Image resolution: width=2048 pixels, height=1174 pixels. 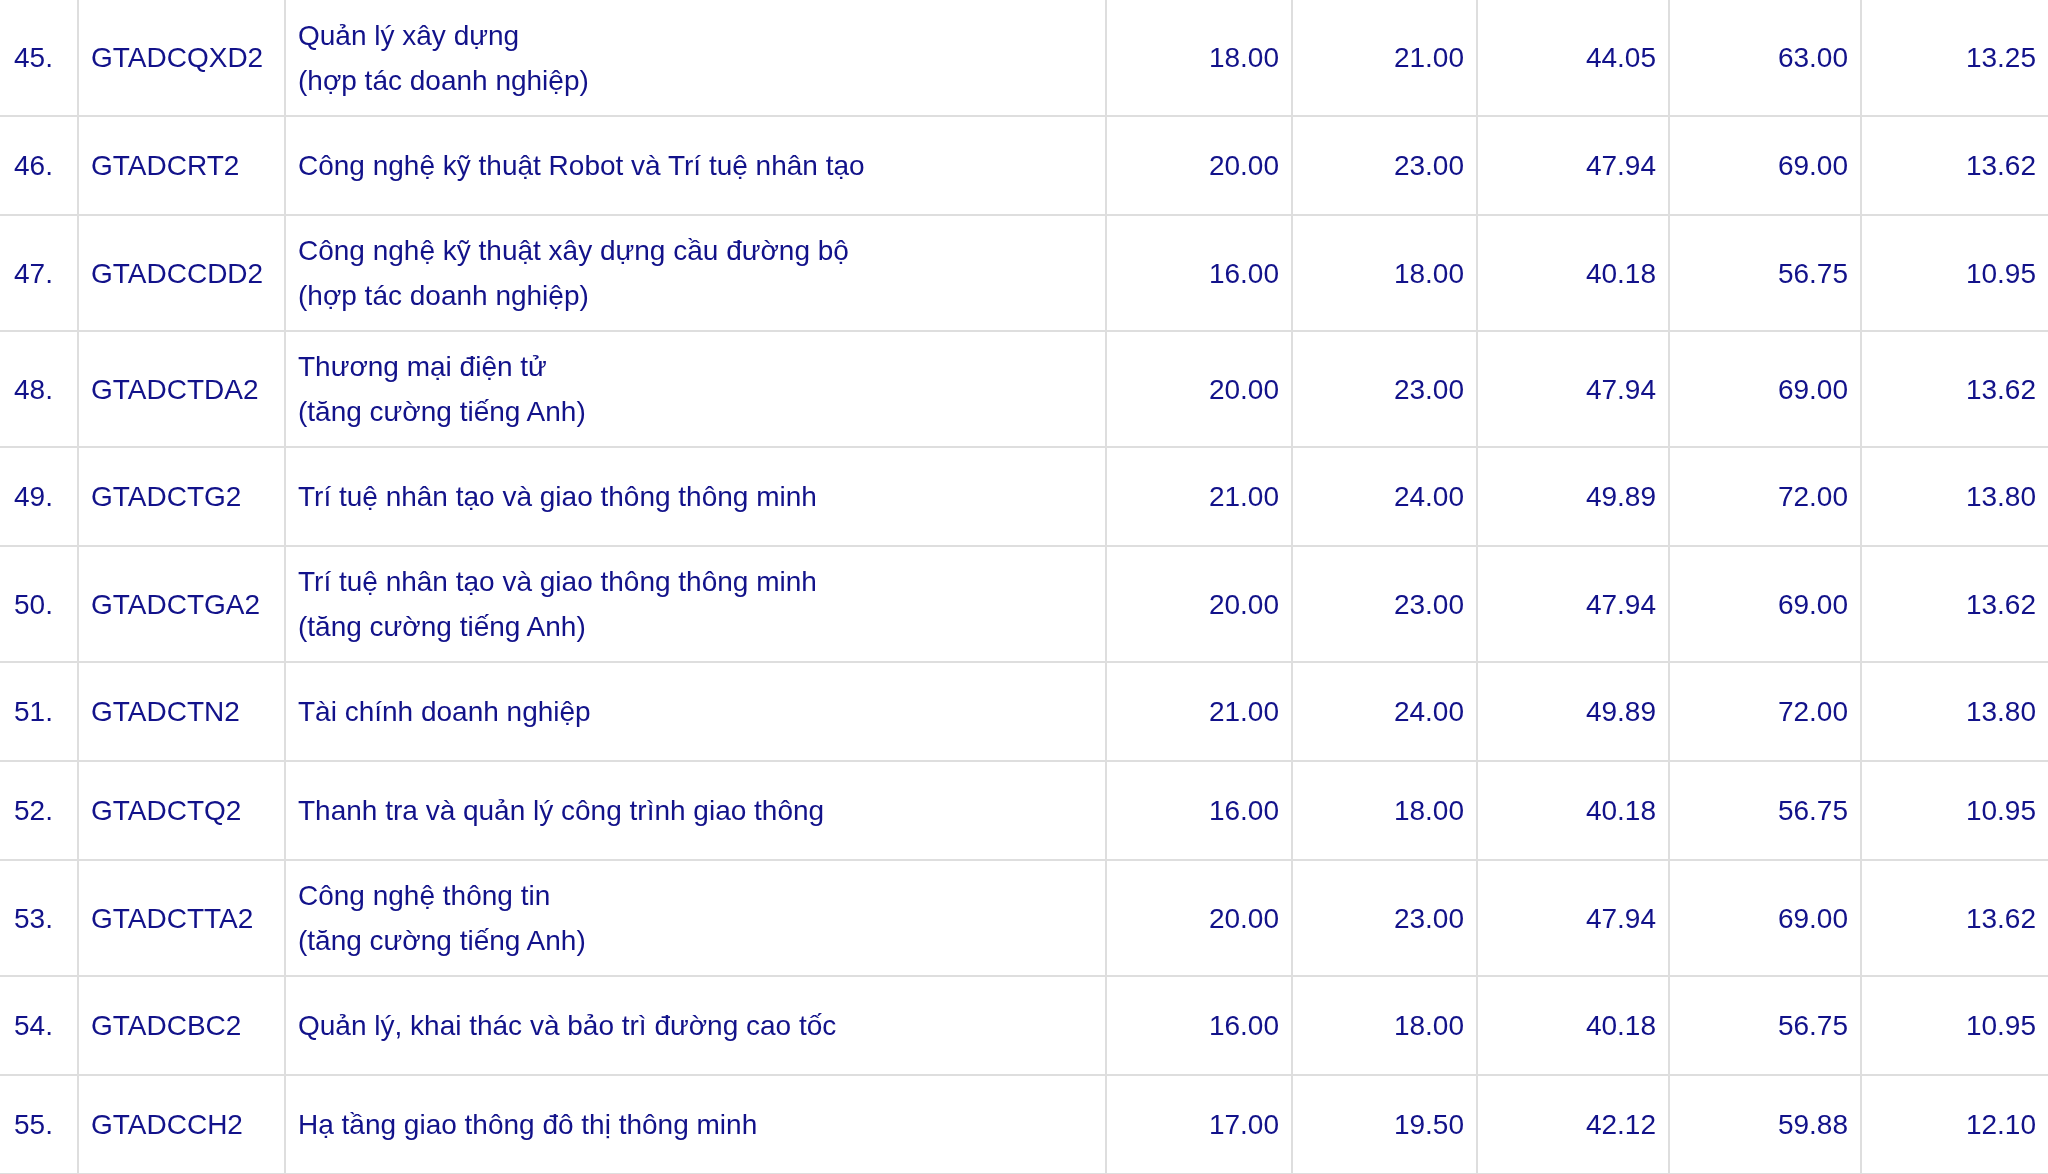 What do you see at coordinates (39, 389) in the screenshot?
I see `row-number: 48.` at bounding box center [39, 389].